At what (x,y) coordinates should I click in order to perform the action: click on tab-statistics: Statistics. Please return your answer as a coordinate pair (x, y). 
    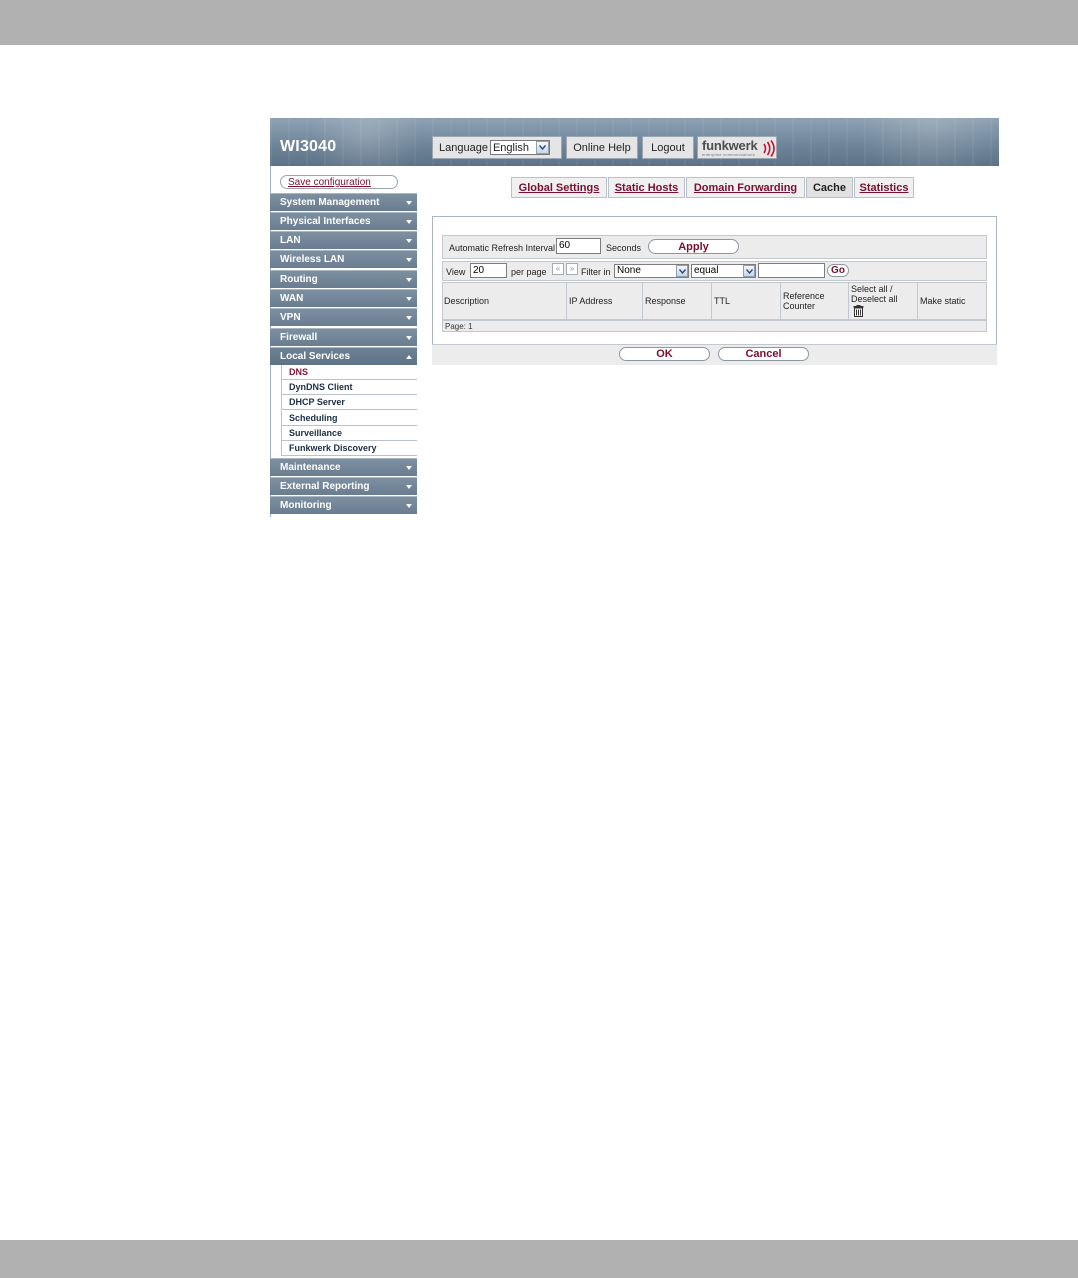
    Looking at the image, I should click on (884, 187).